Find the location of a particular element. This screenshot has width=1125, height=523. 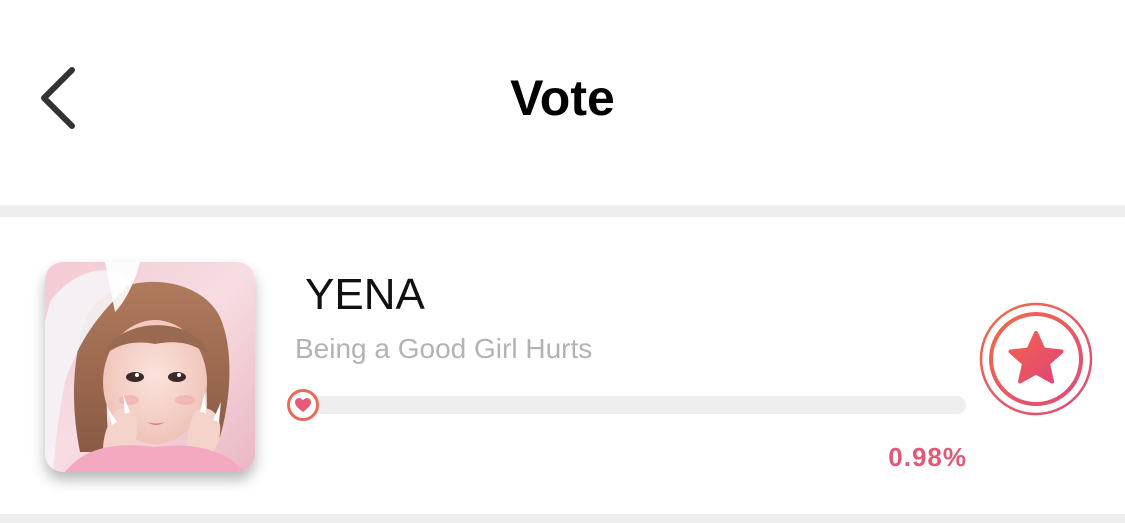

heart-icon is located at coordinates (303, 405).